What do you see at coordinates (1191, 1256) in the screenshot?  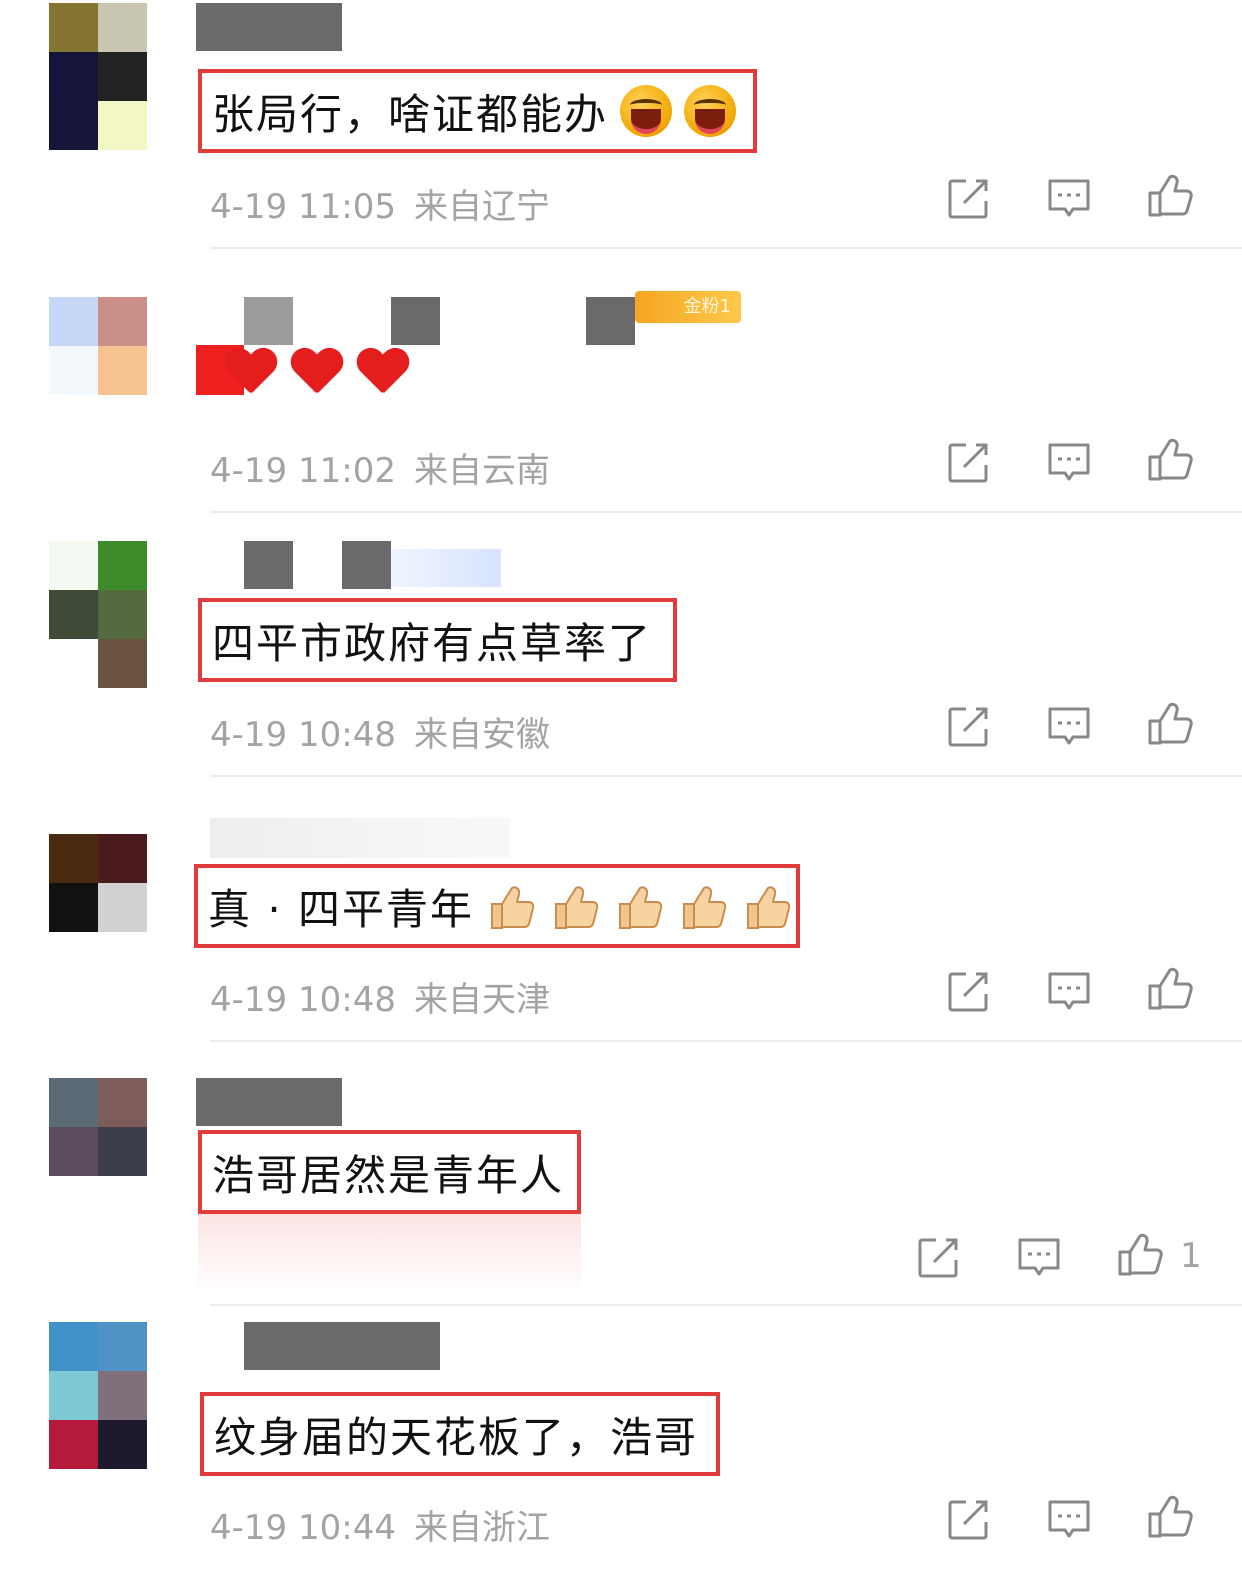 I see `like-count: 1` at bounding box center [1191, 1256].